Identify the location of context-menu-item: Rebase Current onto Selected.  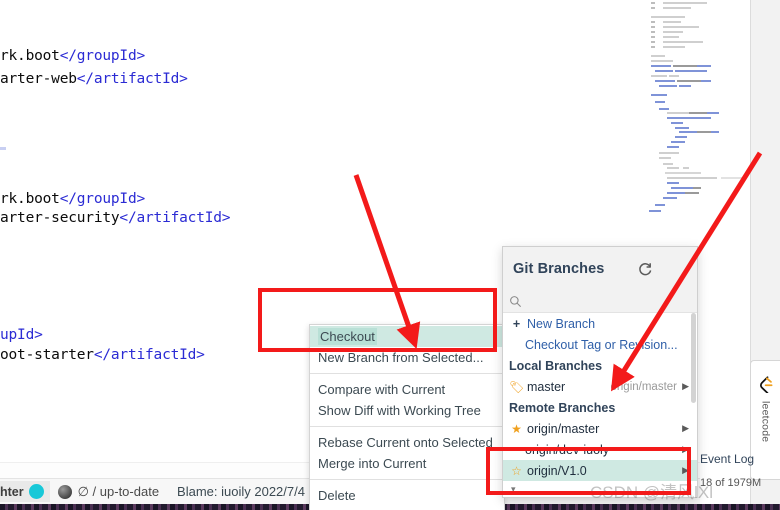
(407, 442).